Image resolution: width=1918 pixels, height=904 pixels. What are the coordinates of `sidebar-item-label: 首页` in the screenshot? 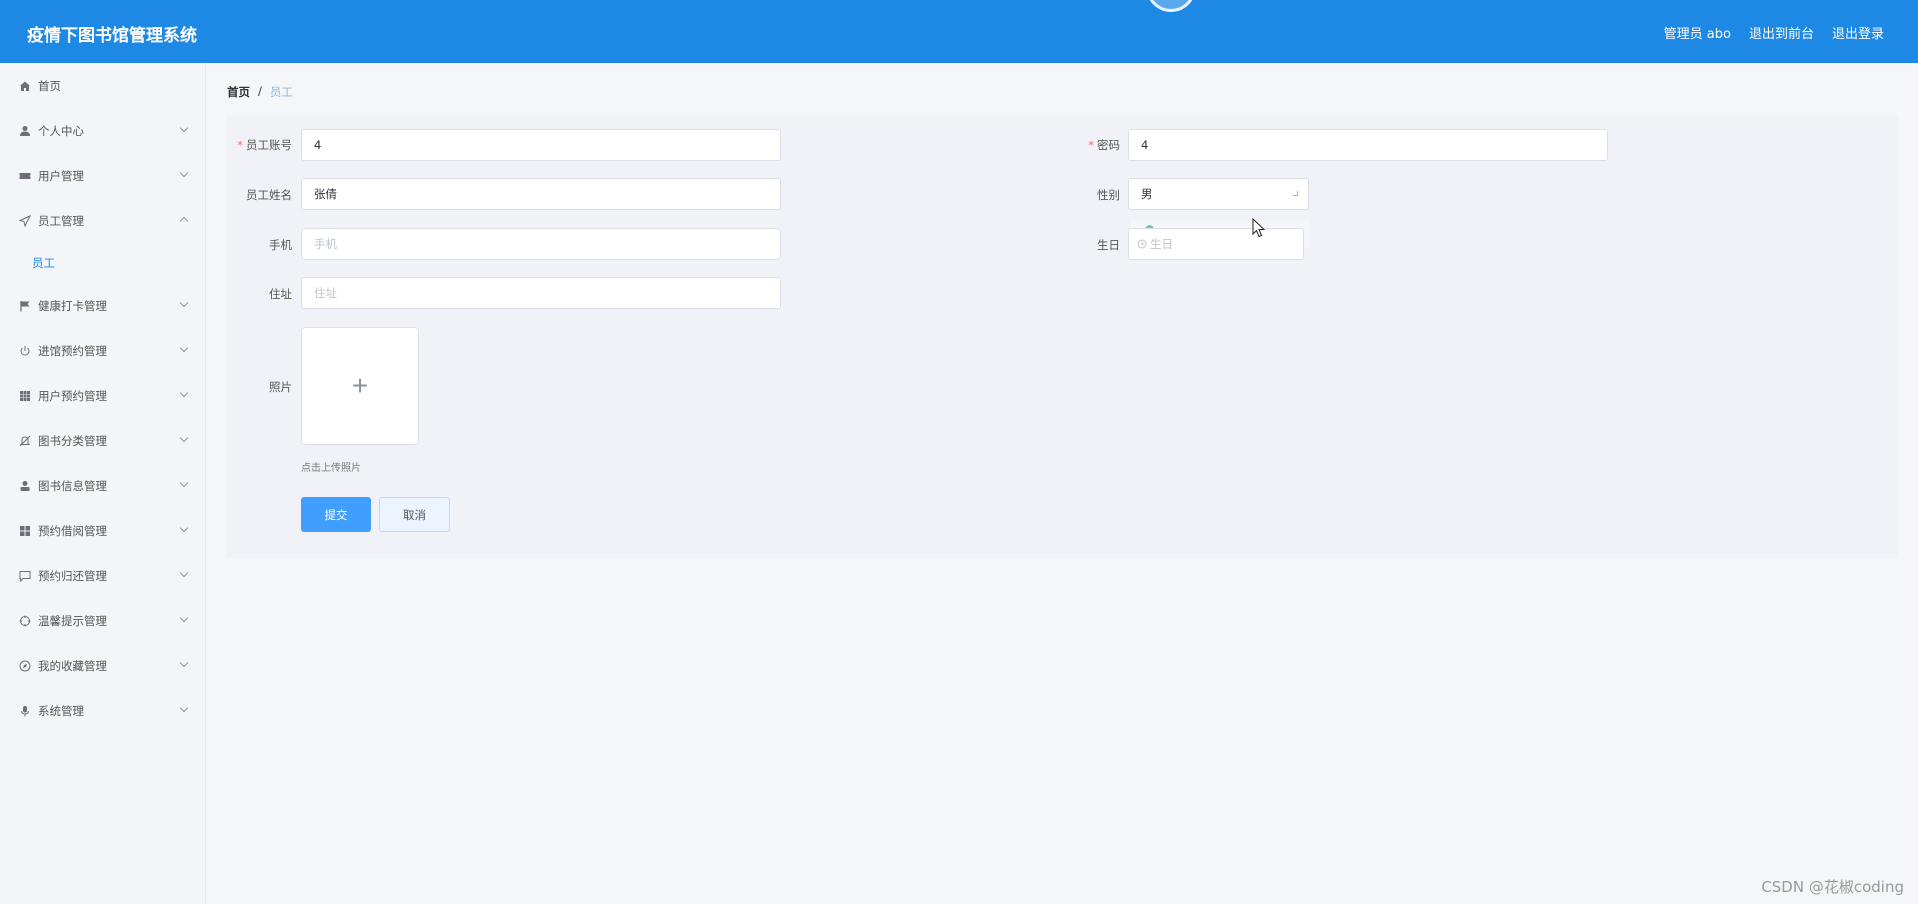 It's located at (49, 85).